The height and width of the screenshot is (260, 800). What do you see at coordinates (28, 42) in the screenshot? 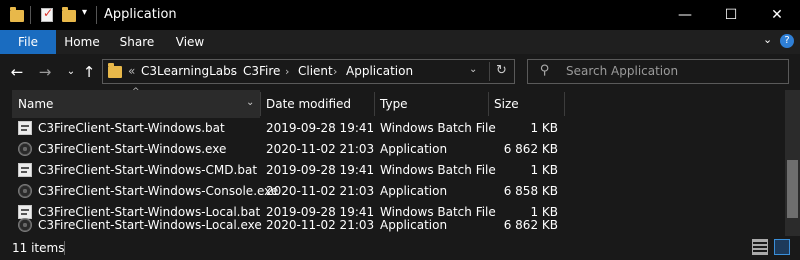
I see `tab-file: File` at bounding box center [28, 42].